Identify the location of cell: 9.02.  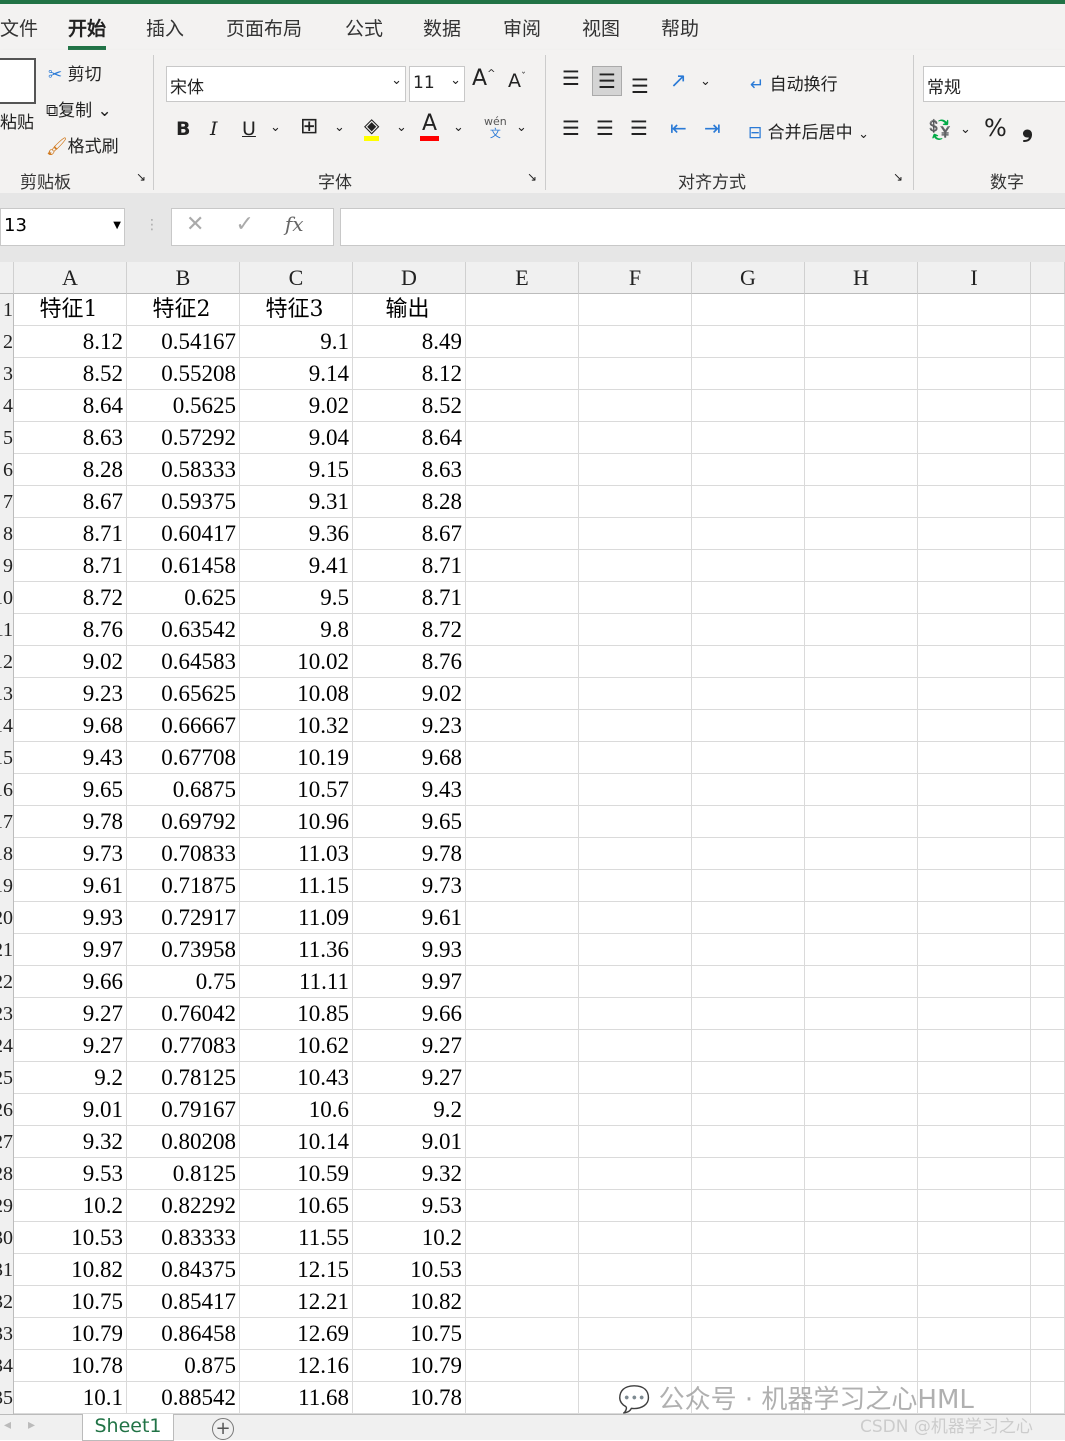
(409, 694).